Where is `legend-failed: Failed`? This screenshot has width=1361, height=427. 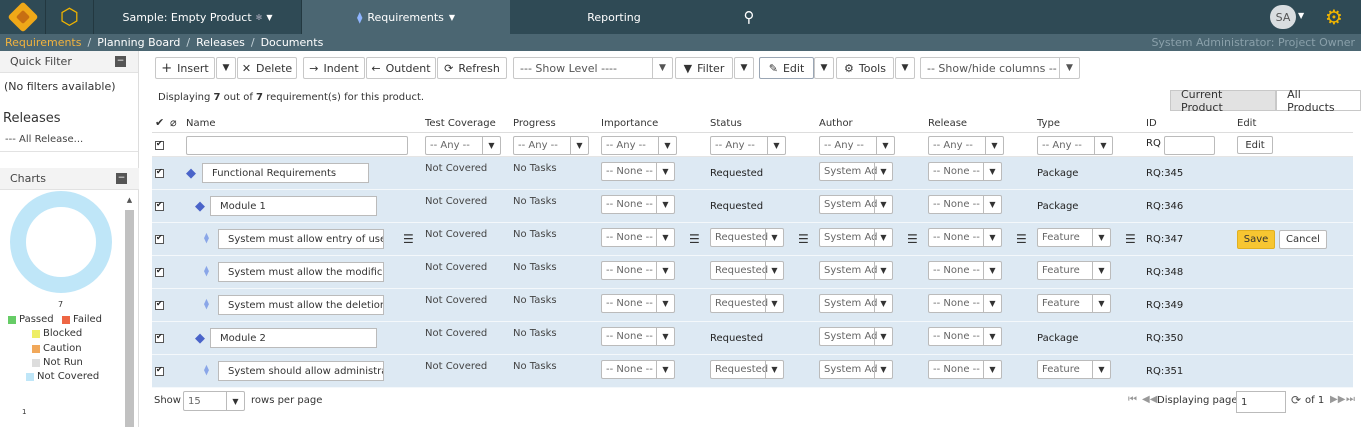
legend-failed: Failed is located at coordinates (82, 319).